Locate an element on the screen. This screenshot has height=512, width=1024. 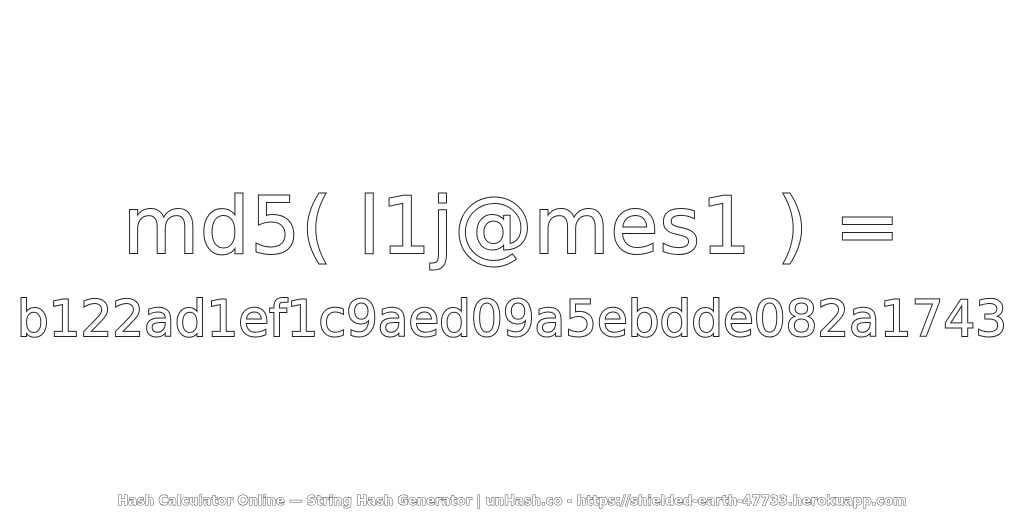
md5-expression: md5( l1j@mes1 ) = is located at coordinates (511, 227).